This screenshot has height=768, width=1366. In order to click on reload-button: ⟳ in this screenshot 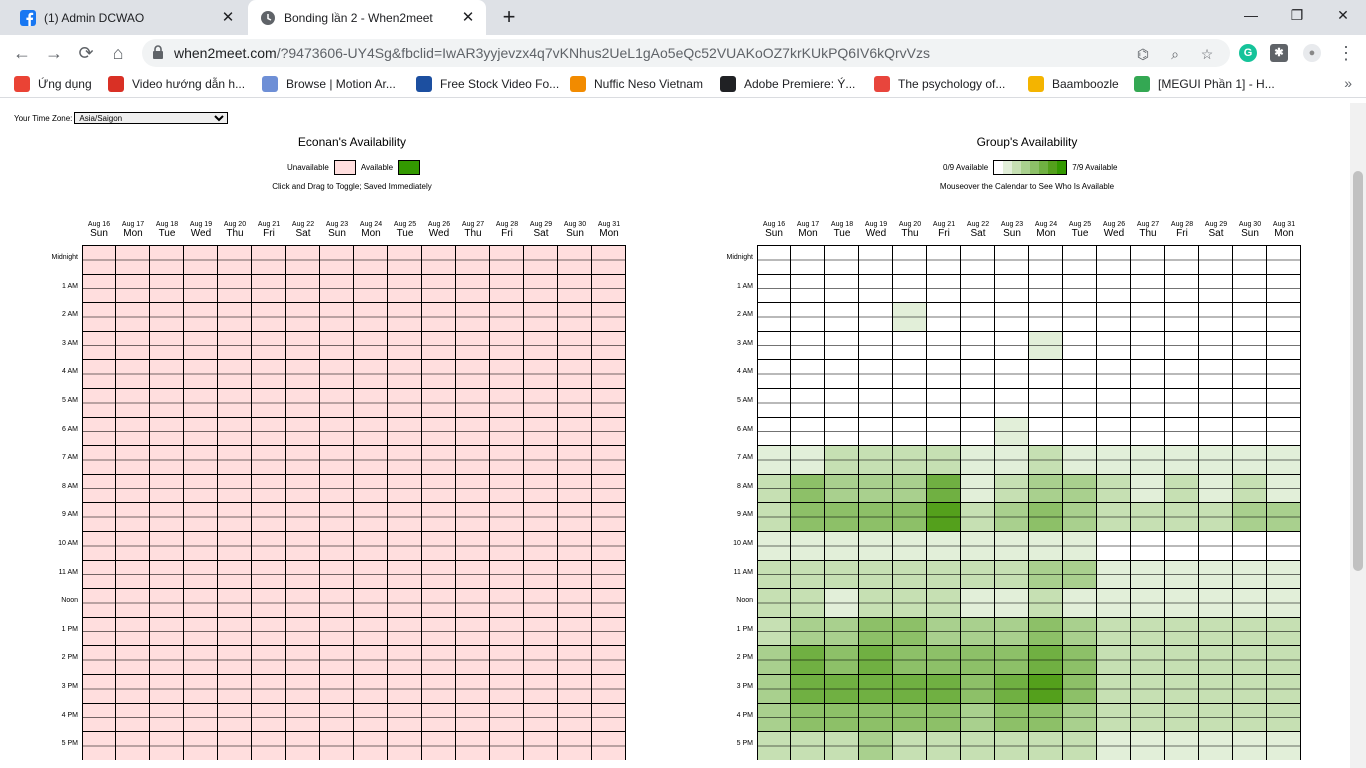, I will do `click(86, 53)`.